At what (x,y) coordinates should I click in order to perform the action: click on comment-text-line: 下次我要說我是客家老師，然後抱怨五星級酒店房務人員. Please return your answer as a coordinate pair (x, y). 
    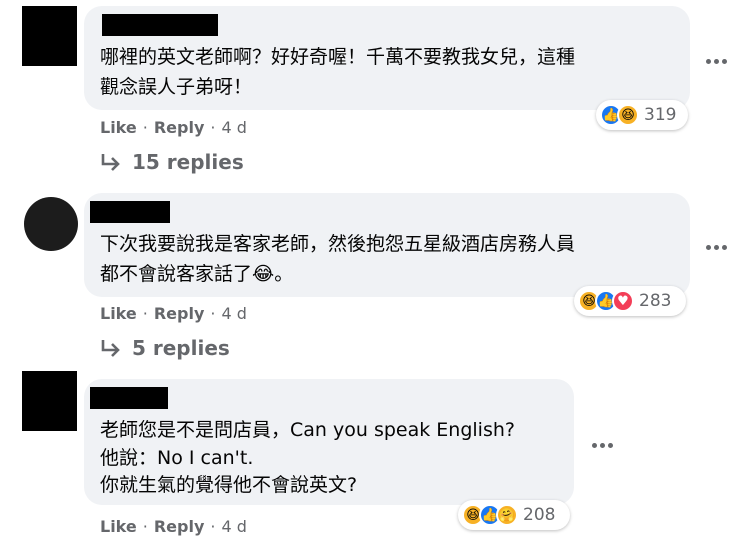
    Looking at the image, I should click on (338, 244).